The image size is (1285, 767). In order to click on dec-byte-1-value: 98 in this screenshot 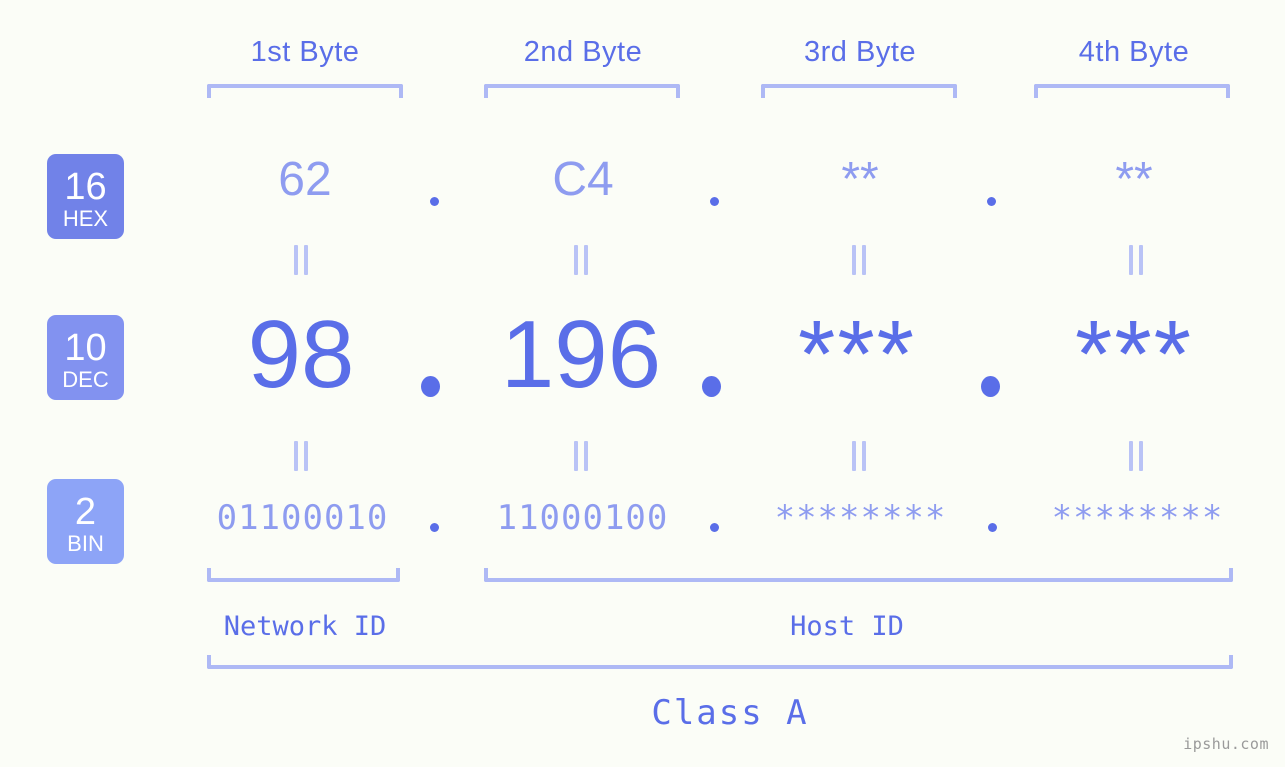, I will do `click(301, 354)`.